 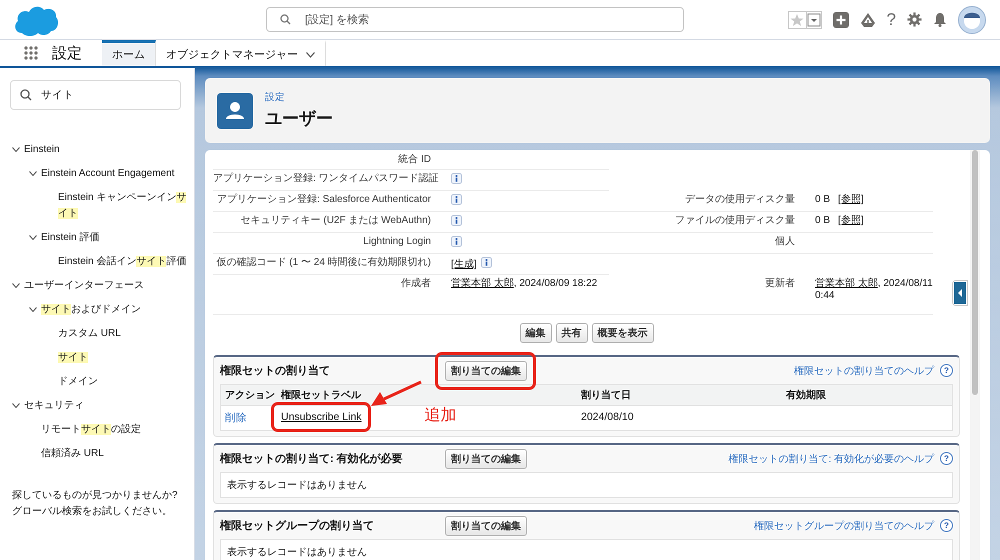 I want to click on action-button: 編集, so click(x=536, y=333).